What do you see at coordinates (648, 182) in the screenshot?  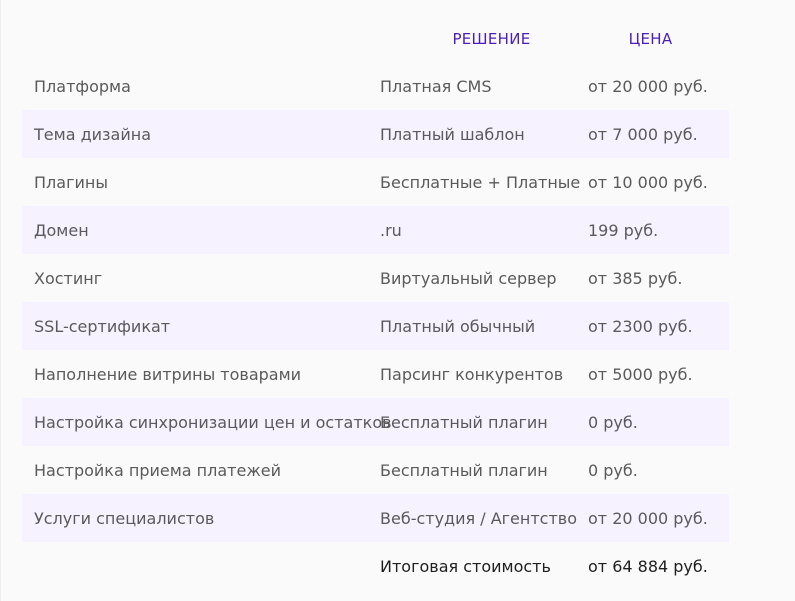 I see `row-price: от 10 000 руб.` at bounding box center [648, 182].